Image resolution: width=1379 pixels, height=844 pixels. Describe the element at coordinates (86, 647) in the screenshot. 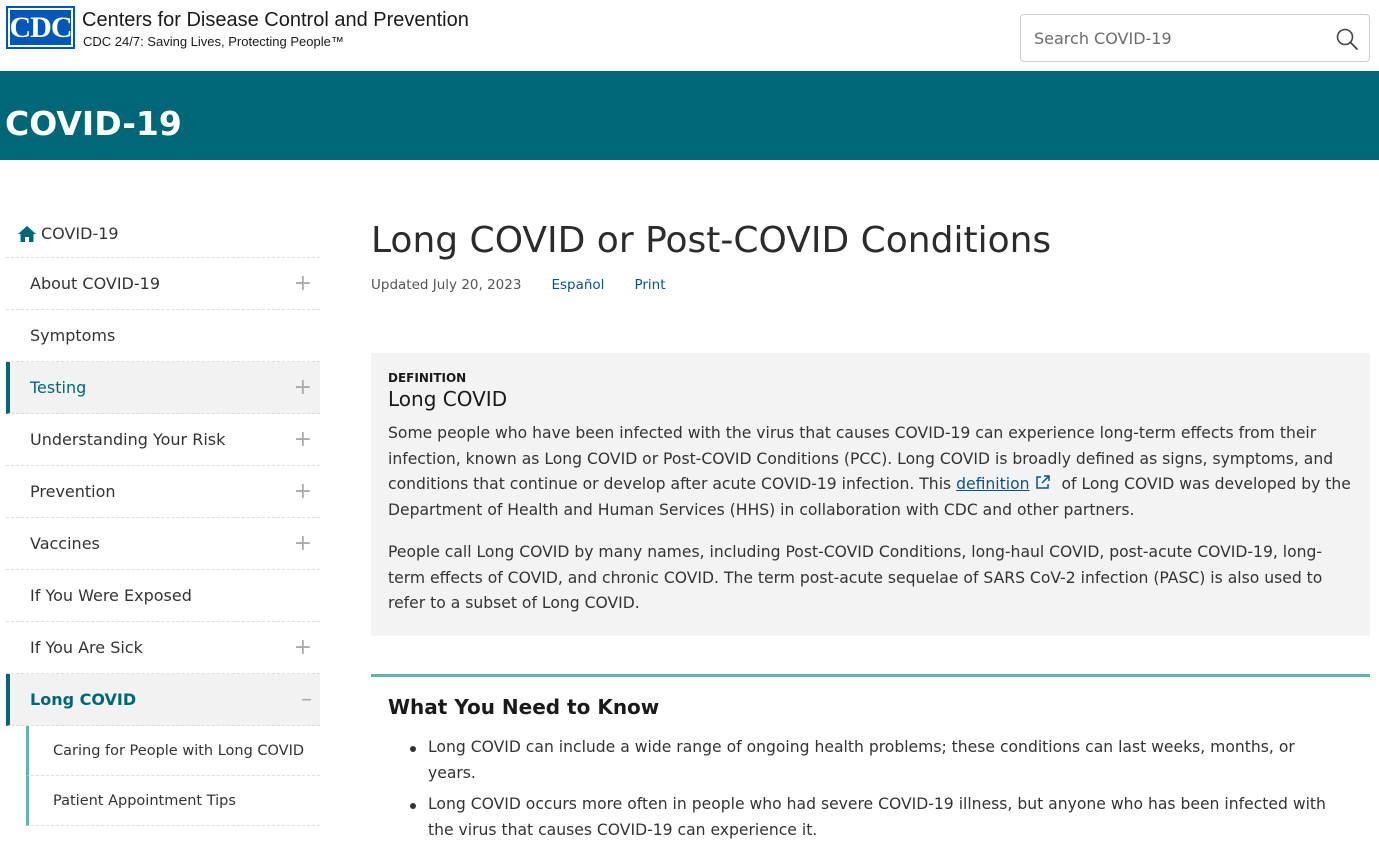

I see `sidebar-item-label: If You Are Sick` at that location.